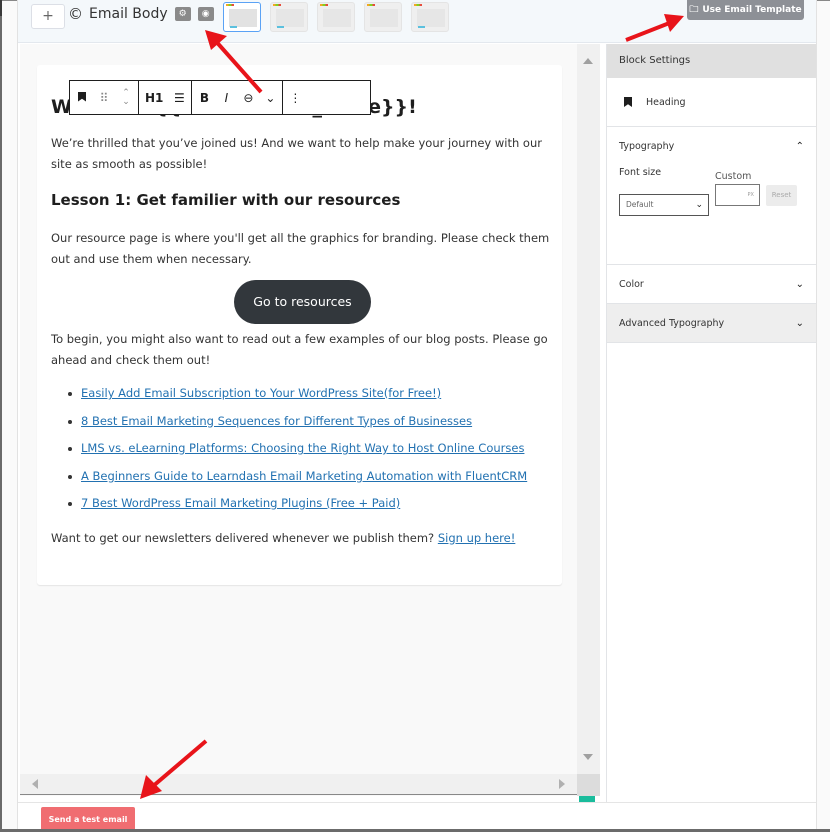 Image resolution: width=830 pixels, height=832 pixels. I want to click on color-panel: Color ⌄, so click(711, 284).